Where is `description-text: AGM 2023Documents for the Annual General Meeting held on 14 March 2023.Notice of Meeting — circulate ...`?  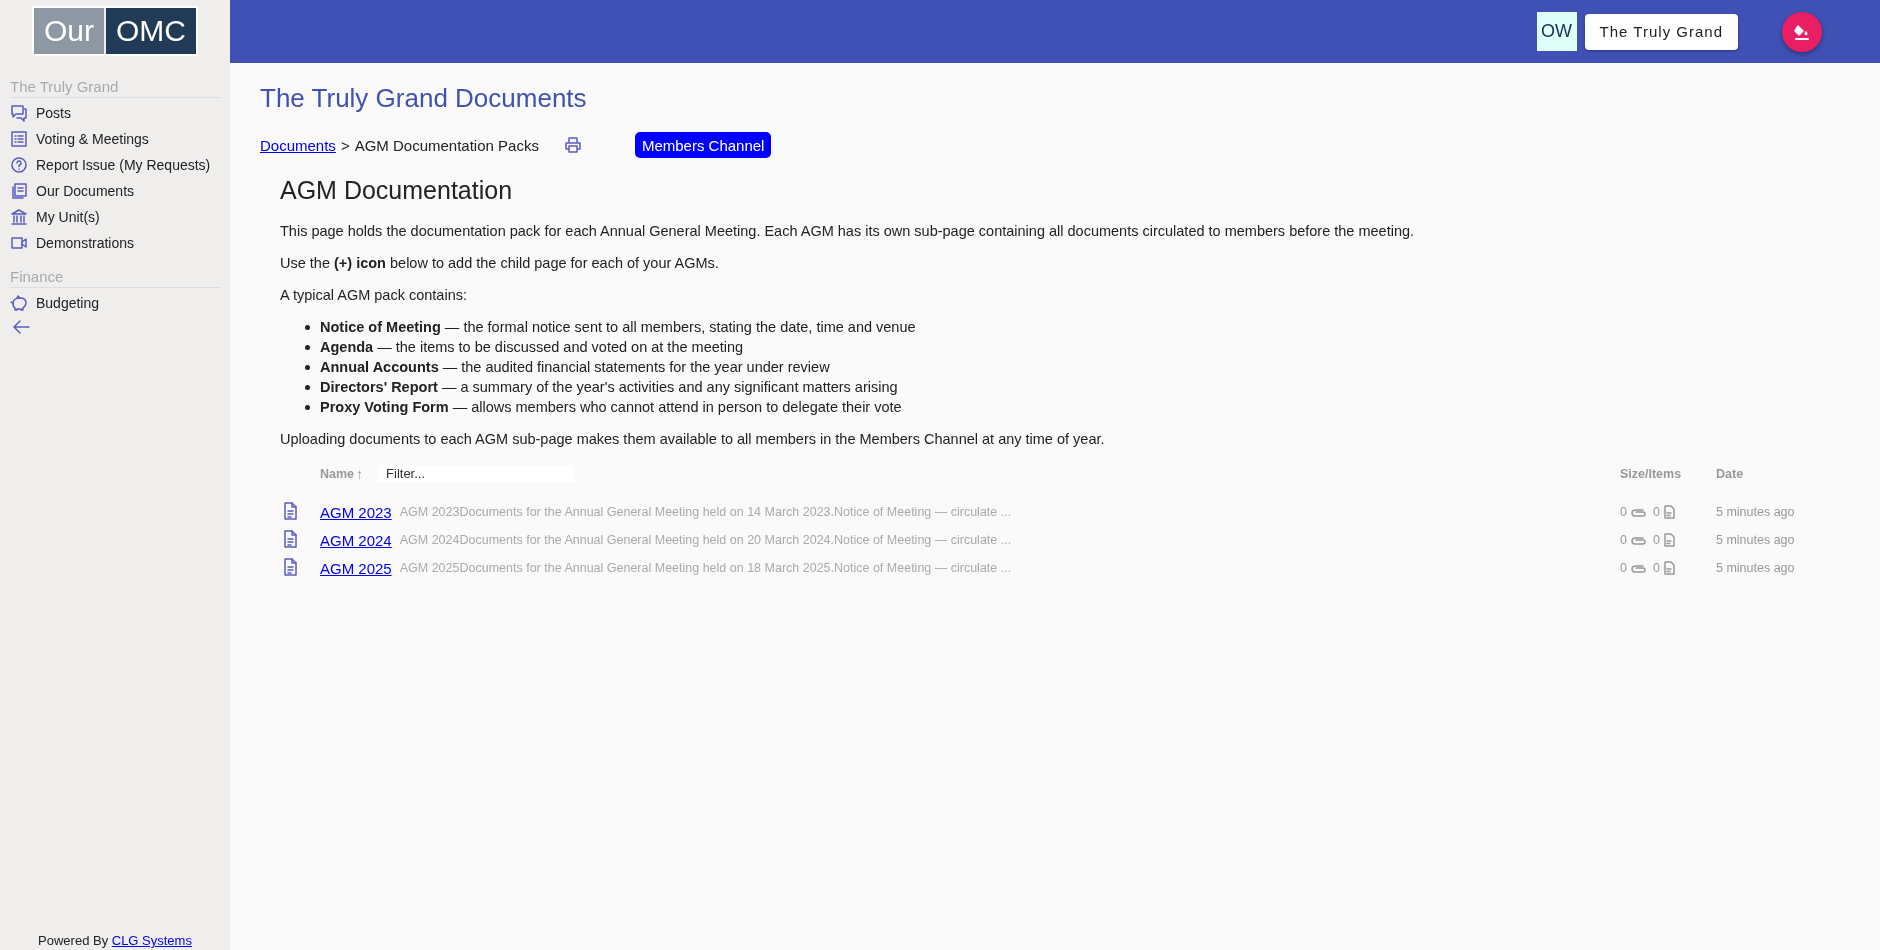 description-text: AGM 2023Documents for the Annual General Meeting held on 14 March 2023.Notice of Meeting — circulate ... is located at coordinates (705, 512).